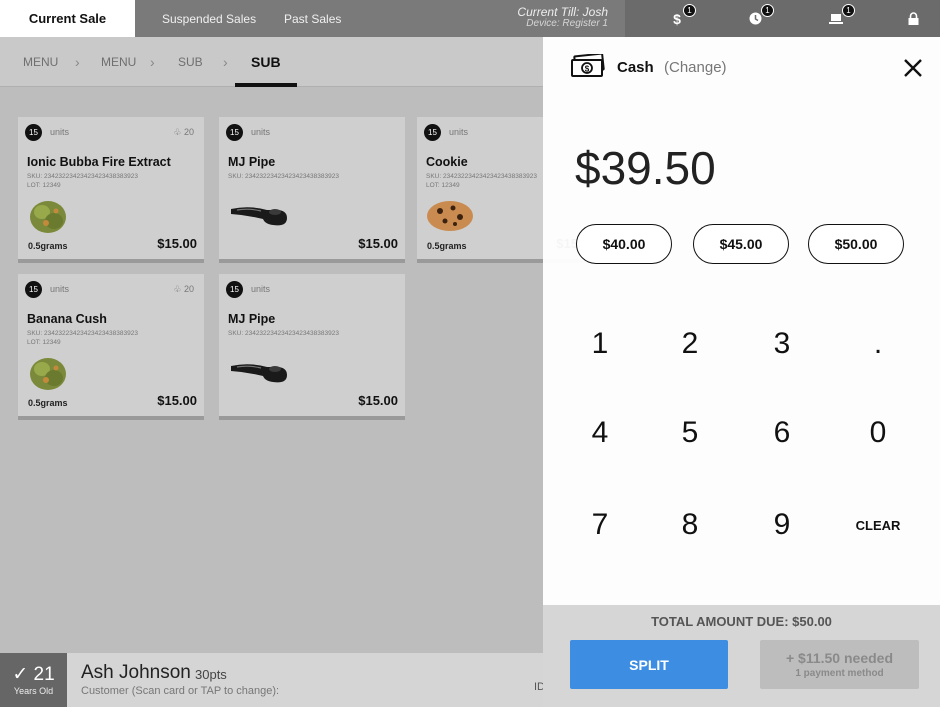 The width and height of the screenshot is (940, 707). Describe the element at coordinates (690, 525) in the screenshot. I see `keypad-key: 8` at that location.